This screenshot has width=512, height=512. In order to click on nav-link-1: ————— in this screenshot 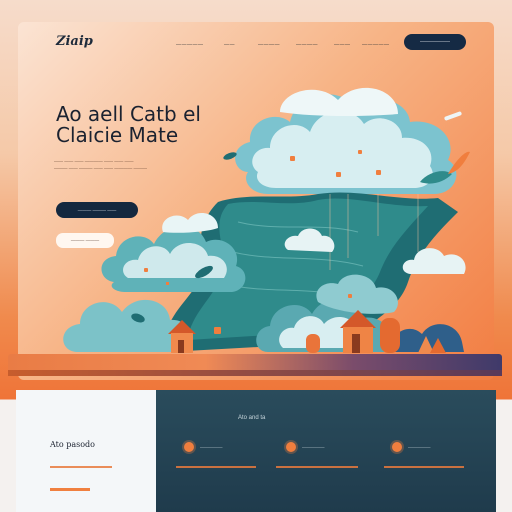, I will do `click(190, 45)`.